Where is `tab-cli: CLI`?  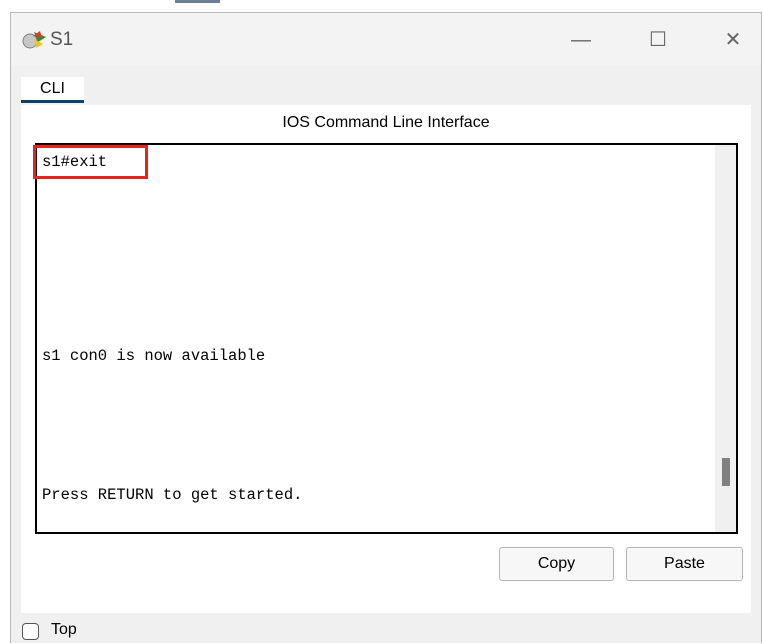 tab-cli: CLI is located at coordinates (52, 90).